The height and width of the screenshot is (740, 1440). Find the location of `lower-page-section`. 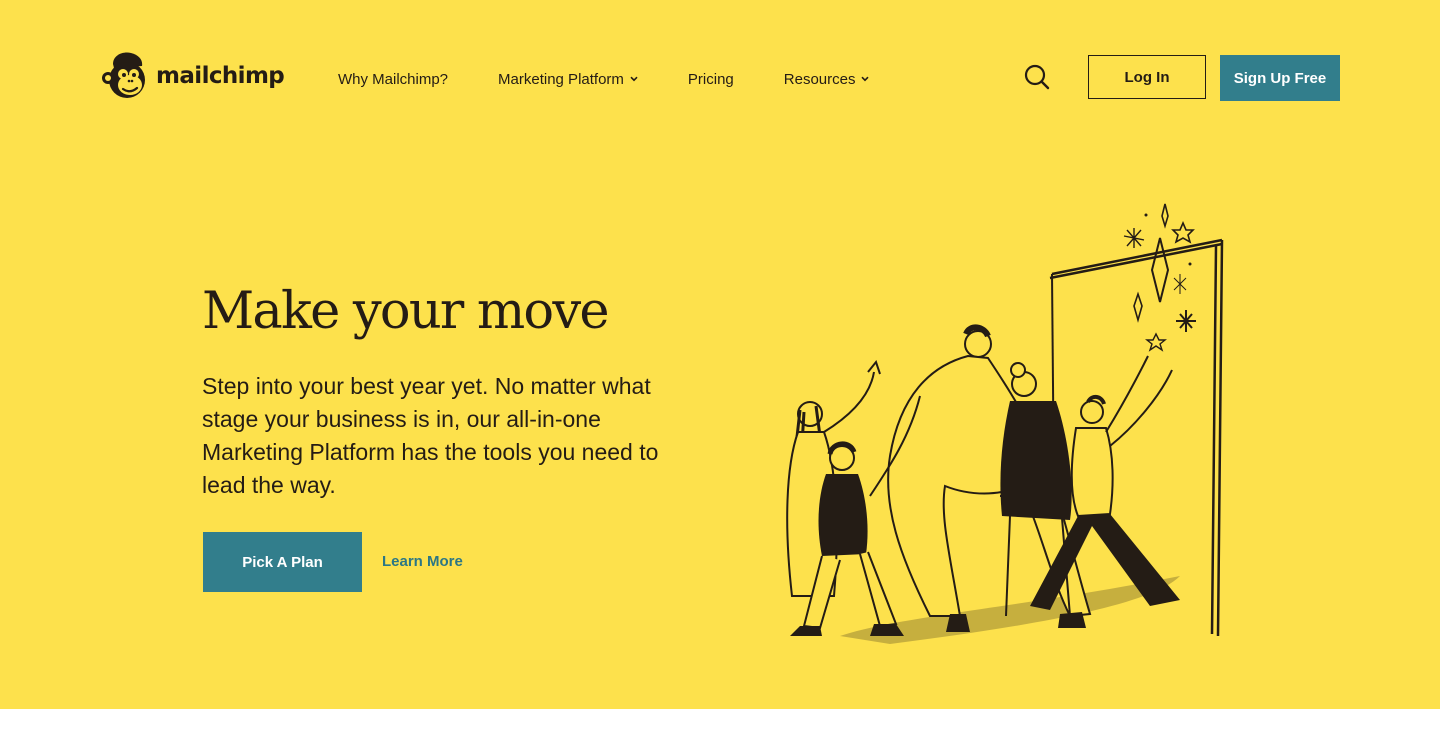

lower-page-section is located at coordinates (720, 724).